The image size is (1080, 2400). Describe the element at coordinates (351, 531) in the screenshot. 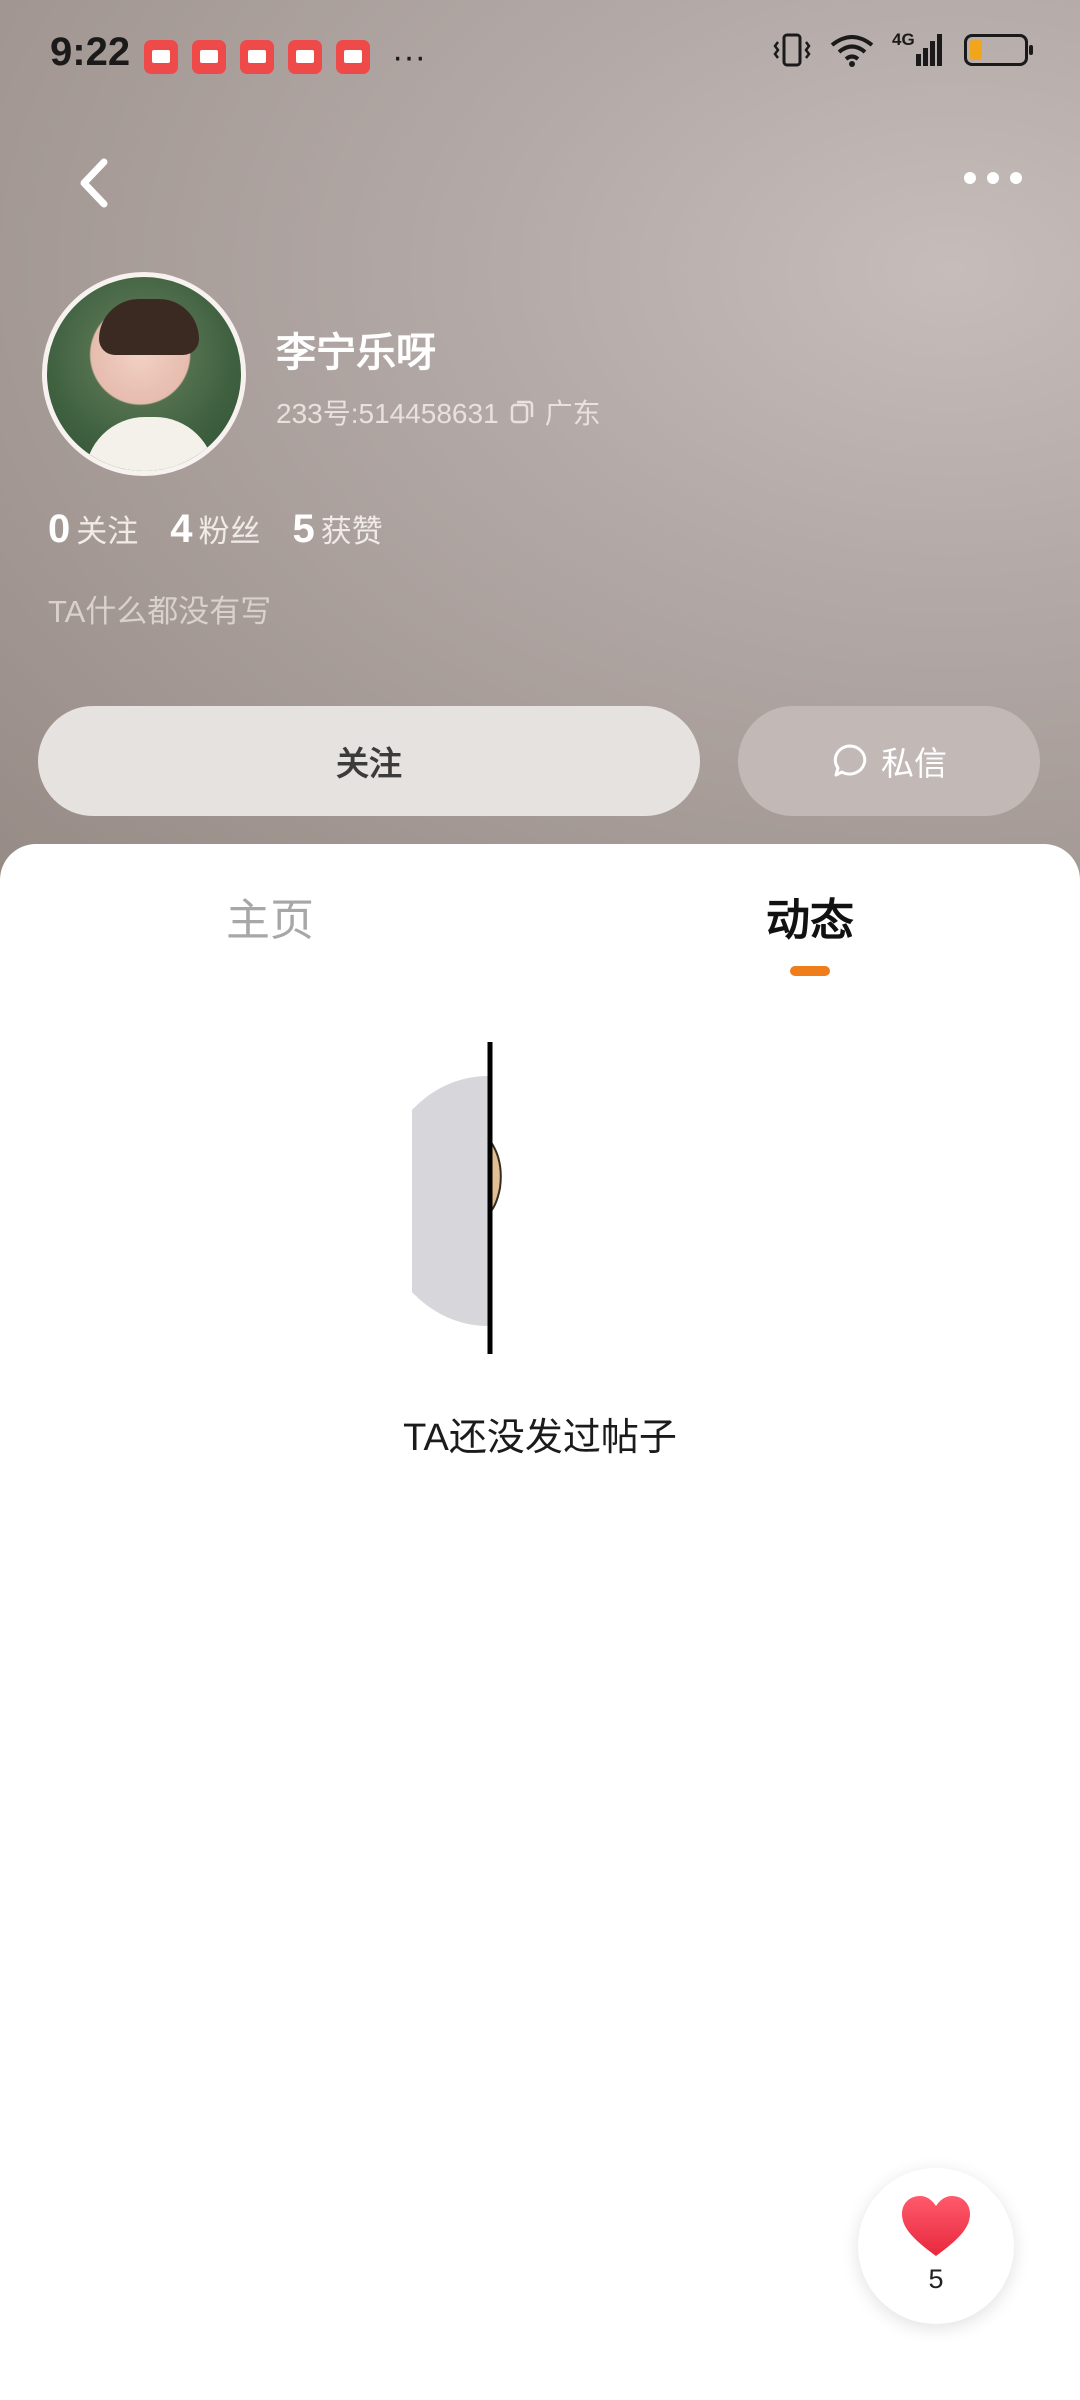

I see `stat-label: 获赞` at that location.